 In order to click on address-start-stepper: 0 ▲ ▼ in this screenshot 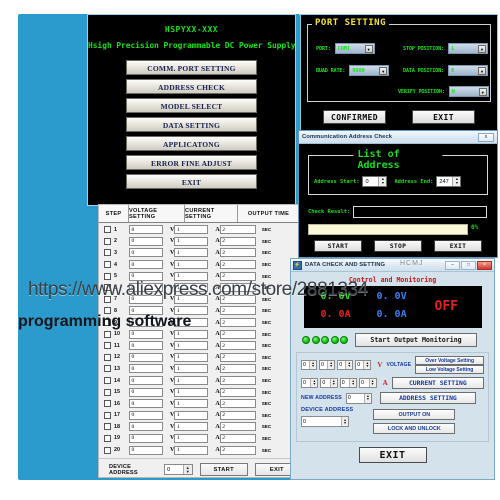, I will do `click(375, 181)`.